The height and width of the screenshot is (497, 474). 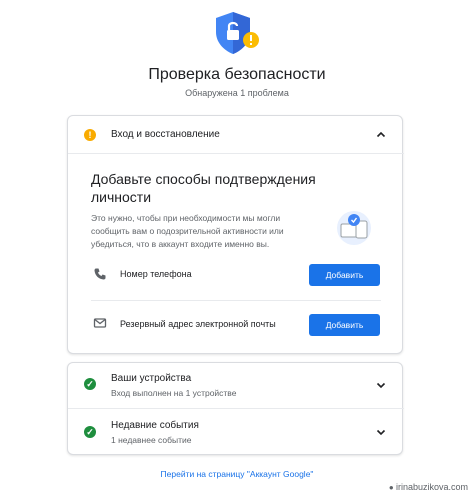 What do you see at coordinates (236, 135) in the screenshot?
I see `signin-recovery-header: ! Вход и восстановление` at bounding box center [236, 135].